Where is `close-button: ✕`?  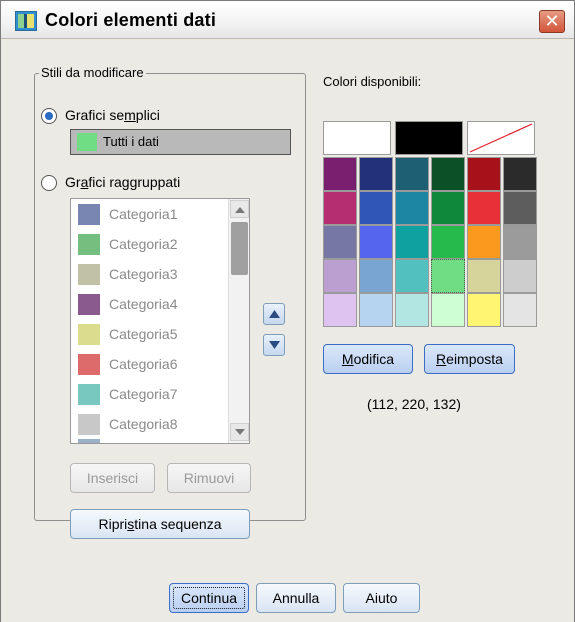
close-button: ✕ is located at coordinates (552, 21).